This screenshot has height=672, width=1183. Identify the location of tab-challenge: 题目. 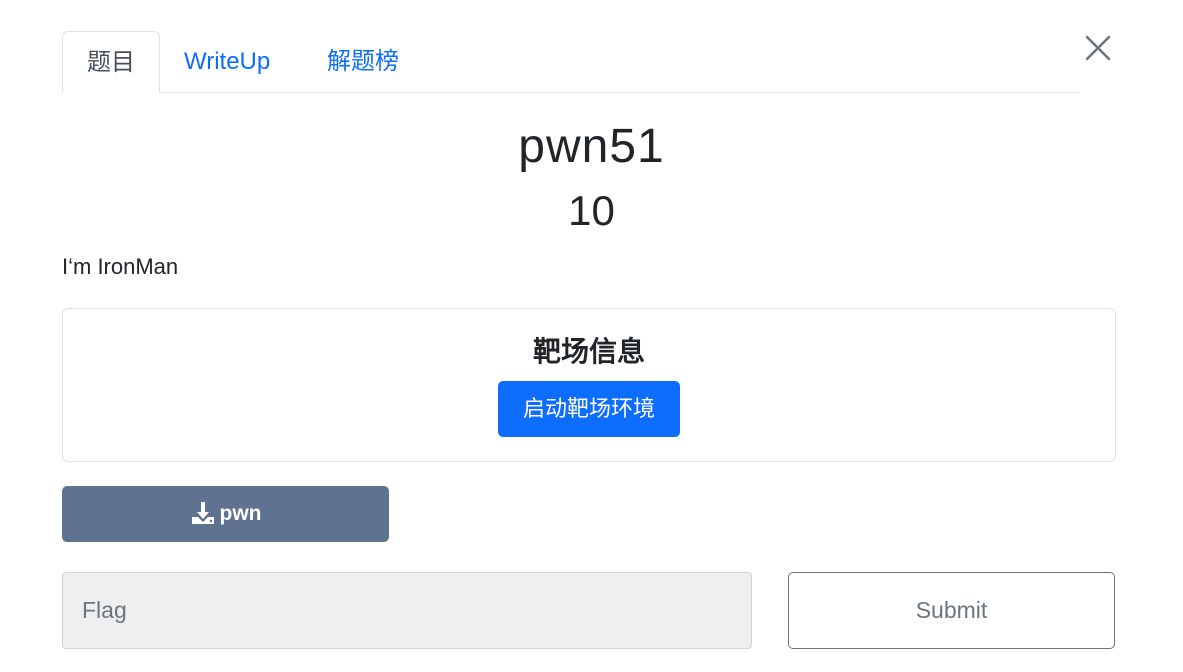
(111, 62).